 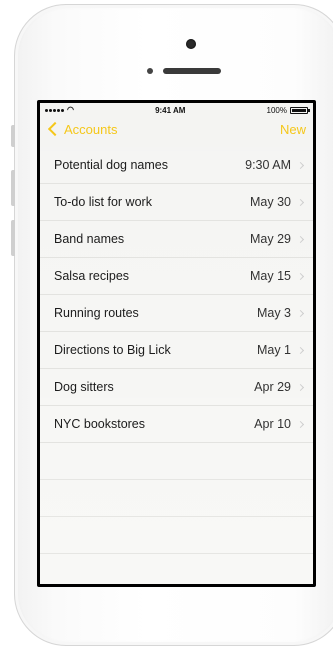 What do you see at coordinates (55, 129) in the screenshot?
I see `chevron-left-icon` at bounding box center [55, 129].